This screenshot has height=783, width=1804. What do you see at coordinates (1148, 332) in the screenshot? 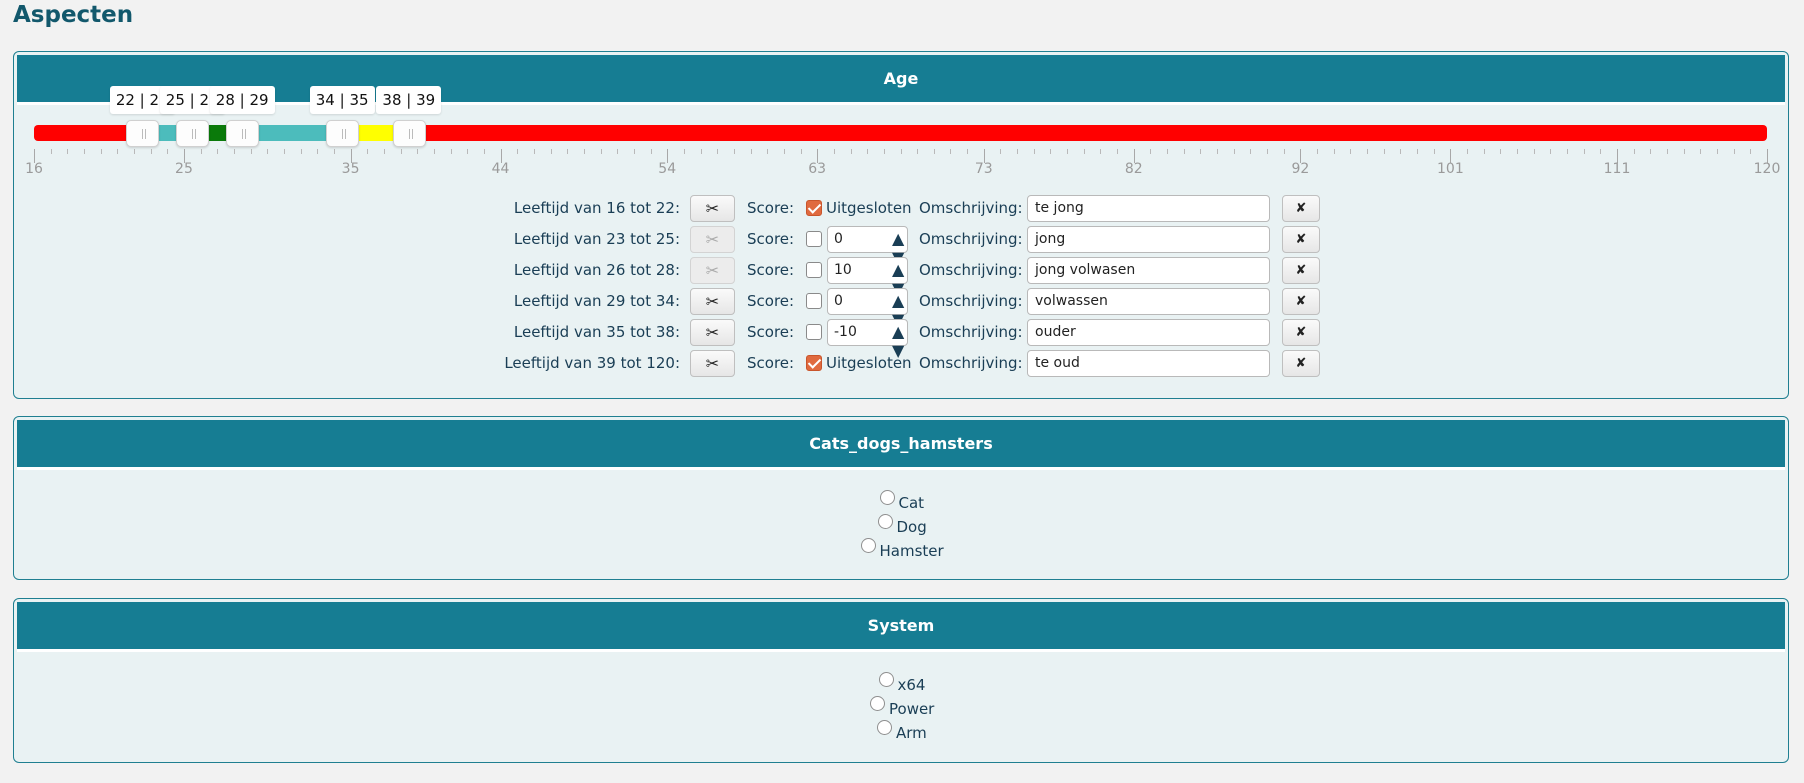
I see `description-input: ouder` at bounding box center [1148, 332].